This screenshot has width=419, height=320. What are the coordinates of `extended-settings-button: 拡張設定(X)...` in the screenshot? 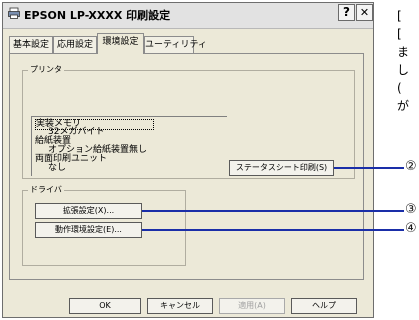 It's located at (88, 211).